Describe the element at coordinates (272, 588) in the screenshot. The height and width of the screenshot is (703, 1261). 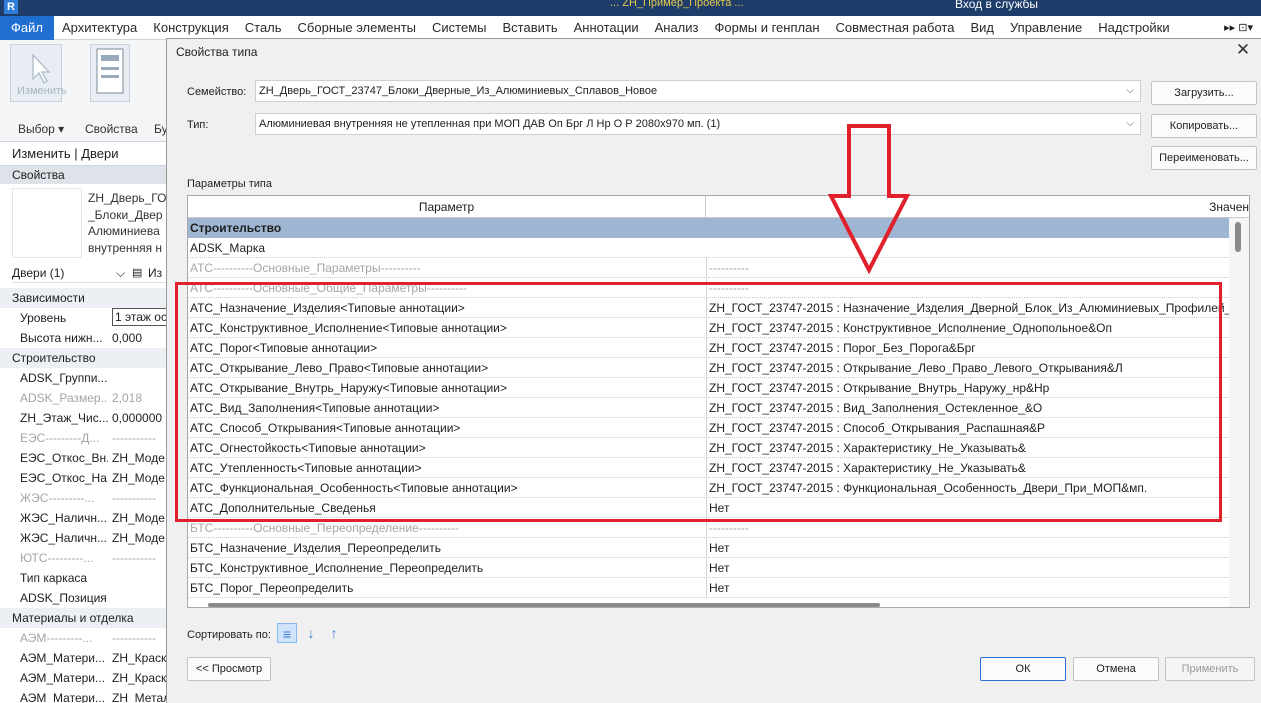
I see `param-name-cell: БТС_Порог_Переопределить` at that location.